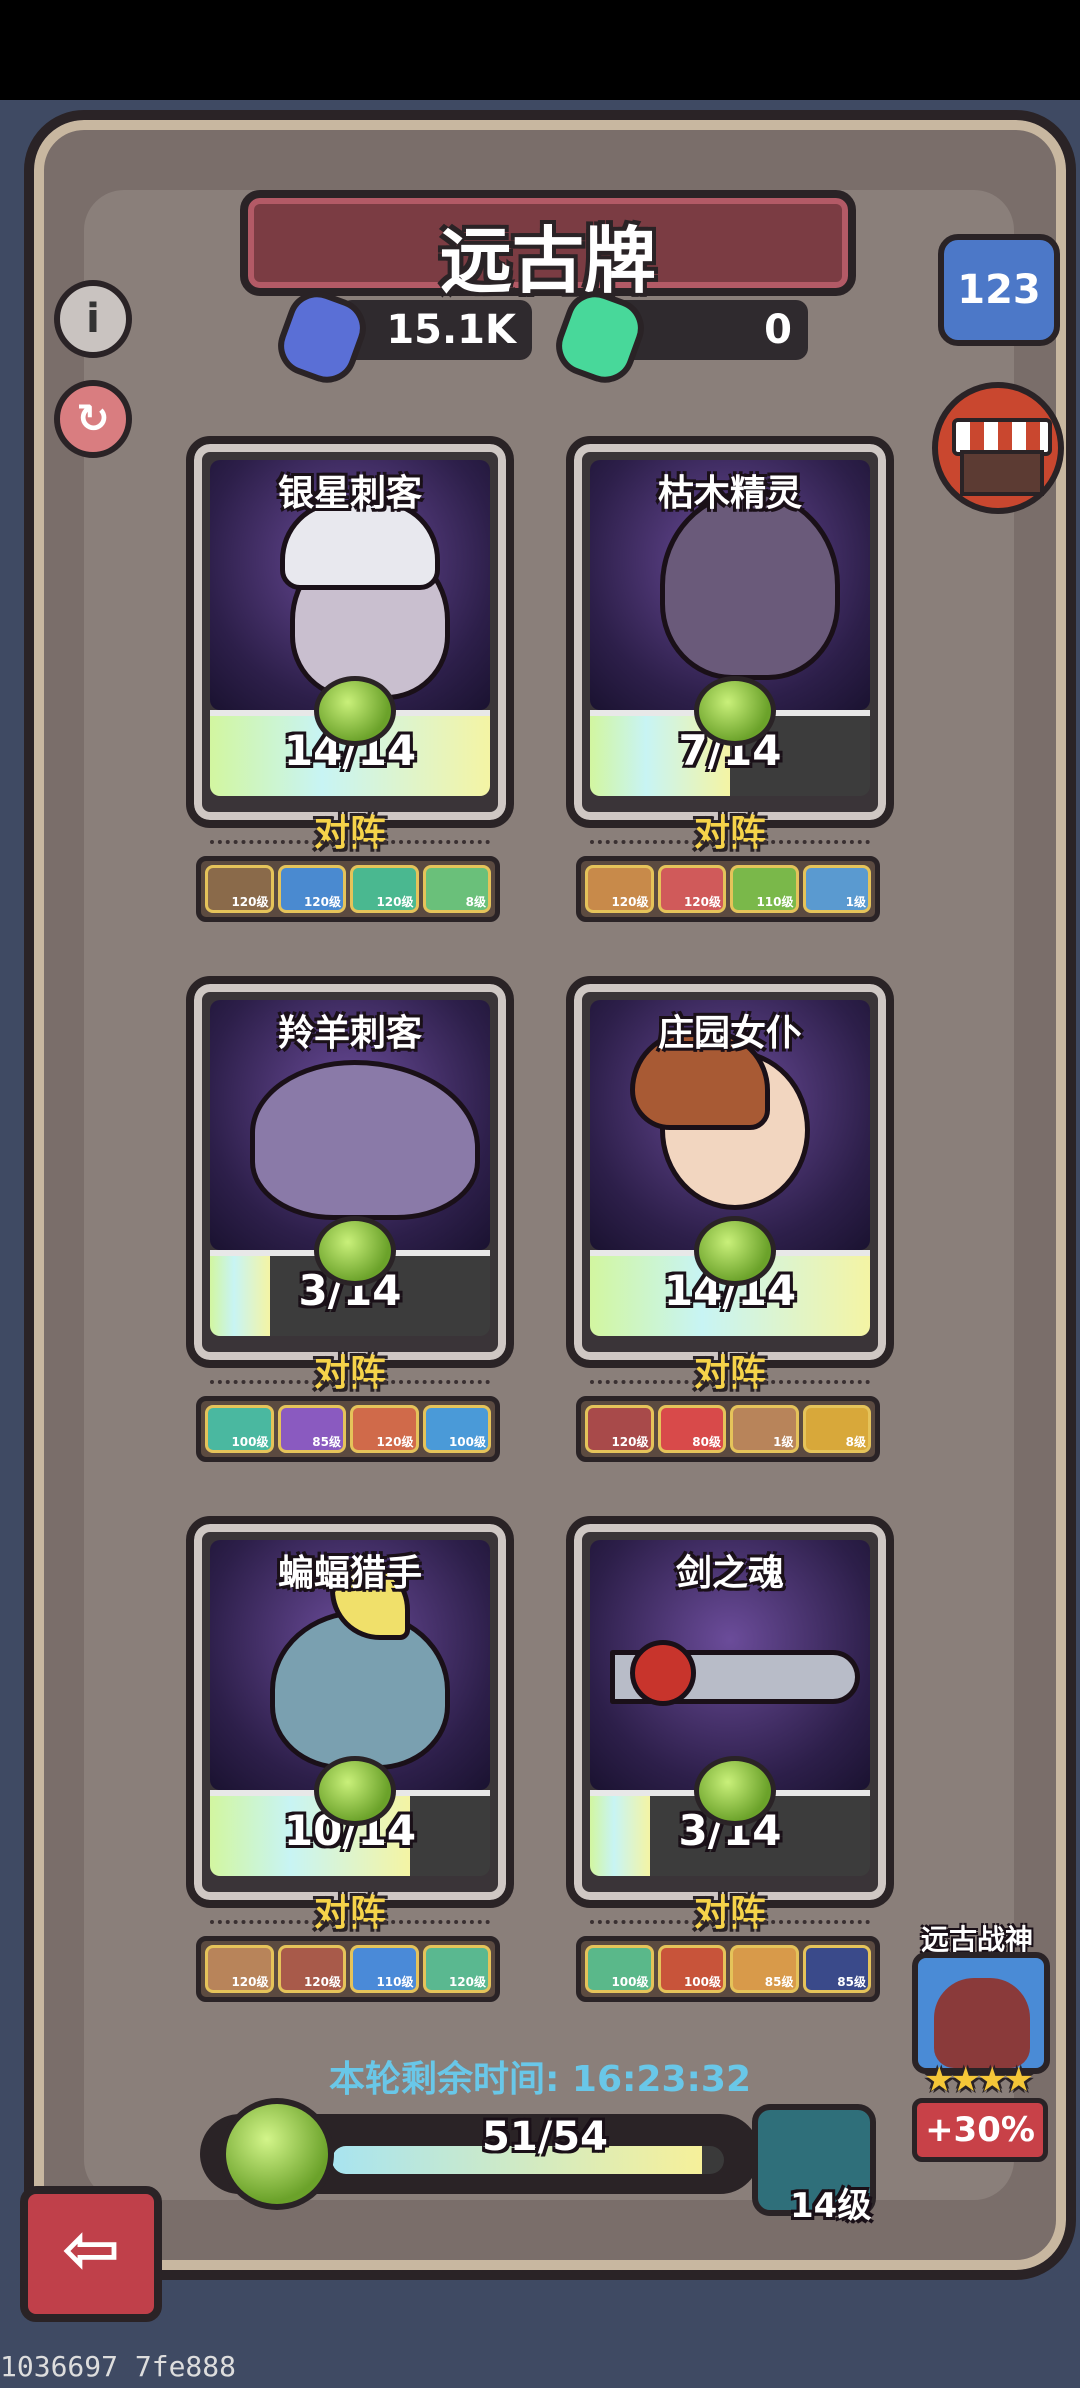 The image size is (1080, 2388). I want to click on opponent-lineup: 100级 100级 85级 85级, so click(728, 1969).